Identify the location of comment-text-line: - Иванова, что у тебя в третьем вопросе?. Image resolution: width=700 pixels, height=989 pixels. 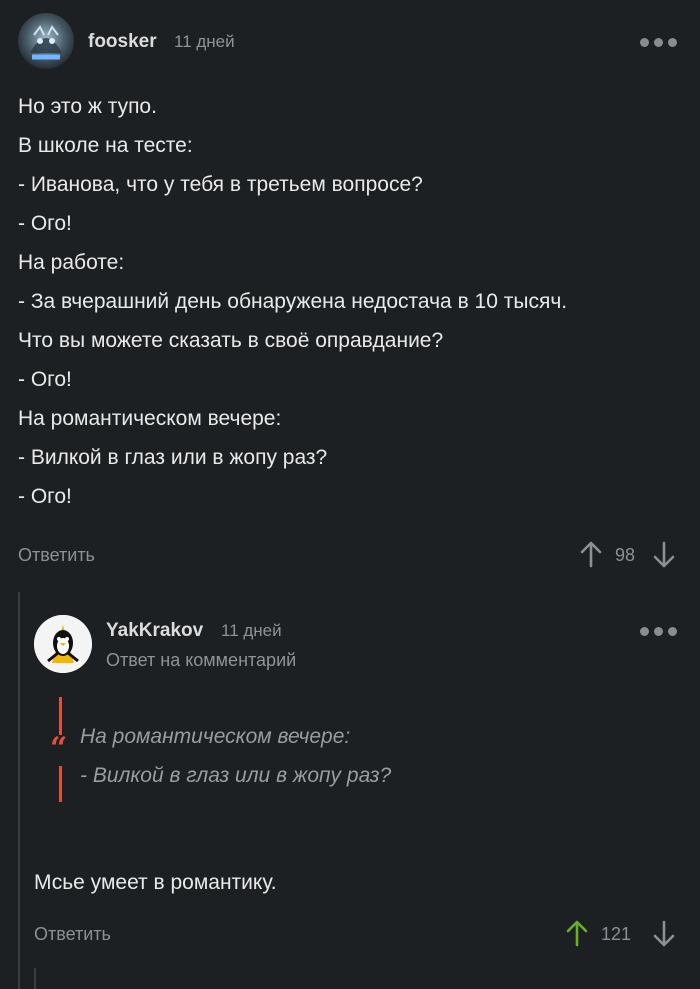
(220, 184).